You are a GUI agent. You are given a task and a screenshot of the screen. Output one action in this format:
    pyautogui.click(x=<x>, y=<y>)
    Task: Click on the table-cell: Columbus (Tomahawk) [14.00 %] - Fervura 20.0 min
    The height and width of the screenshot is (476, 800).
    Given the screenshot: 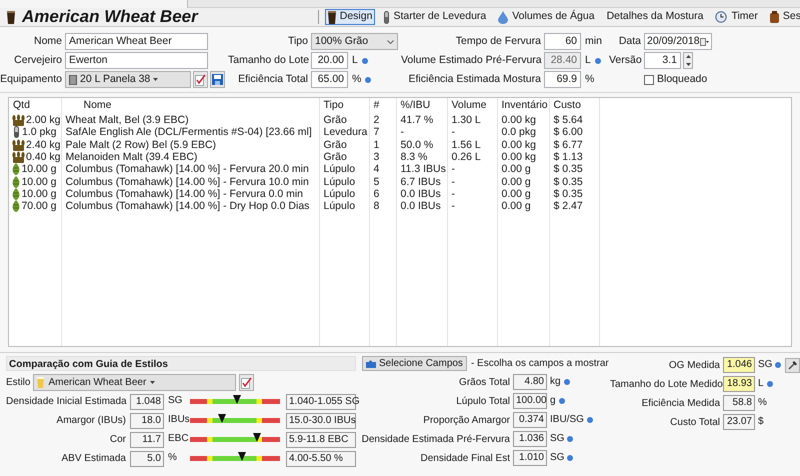 What is the action you would take?
    pyautogui.click(x=187, y=169)
    